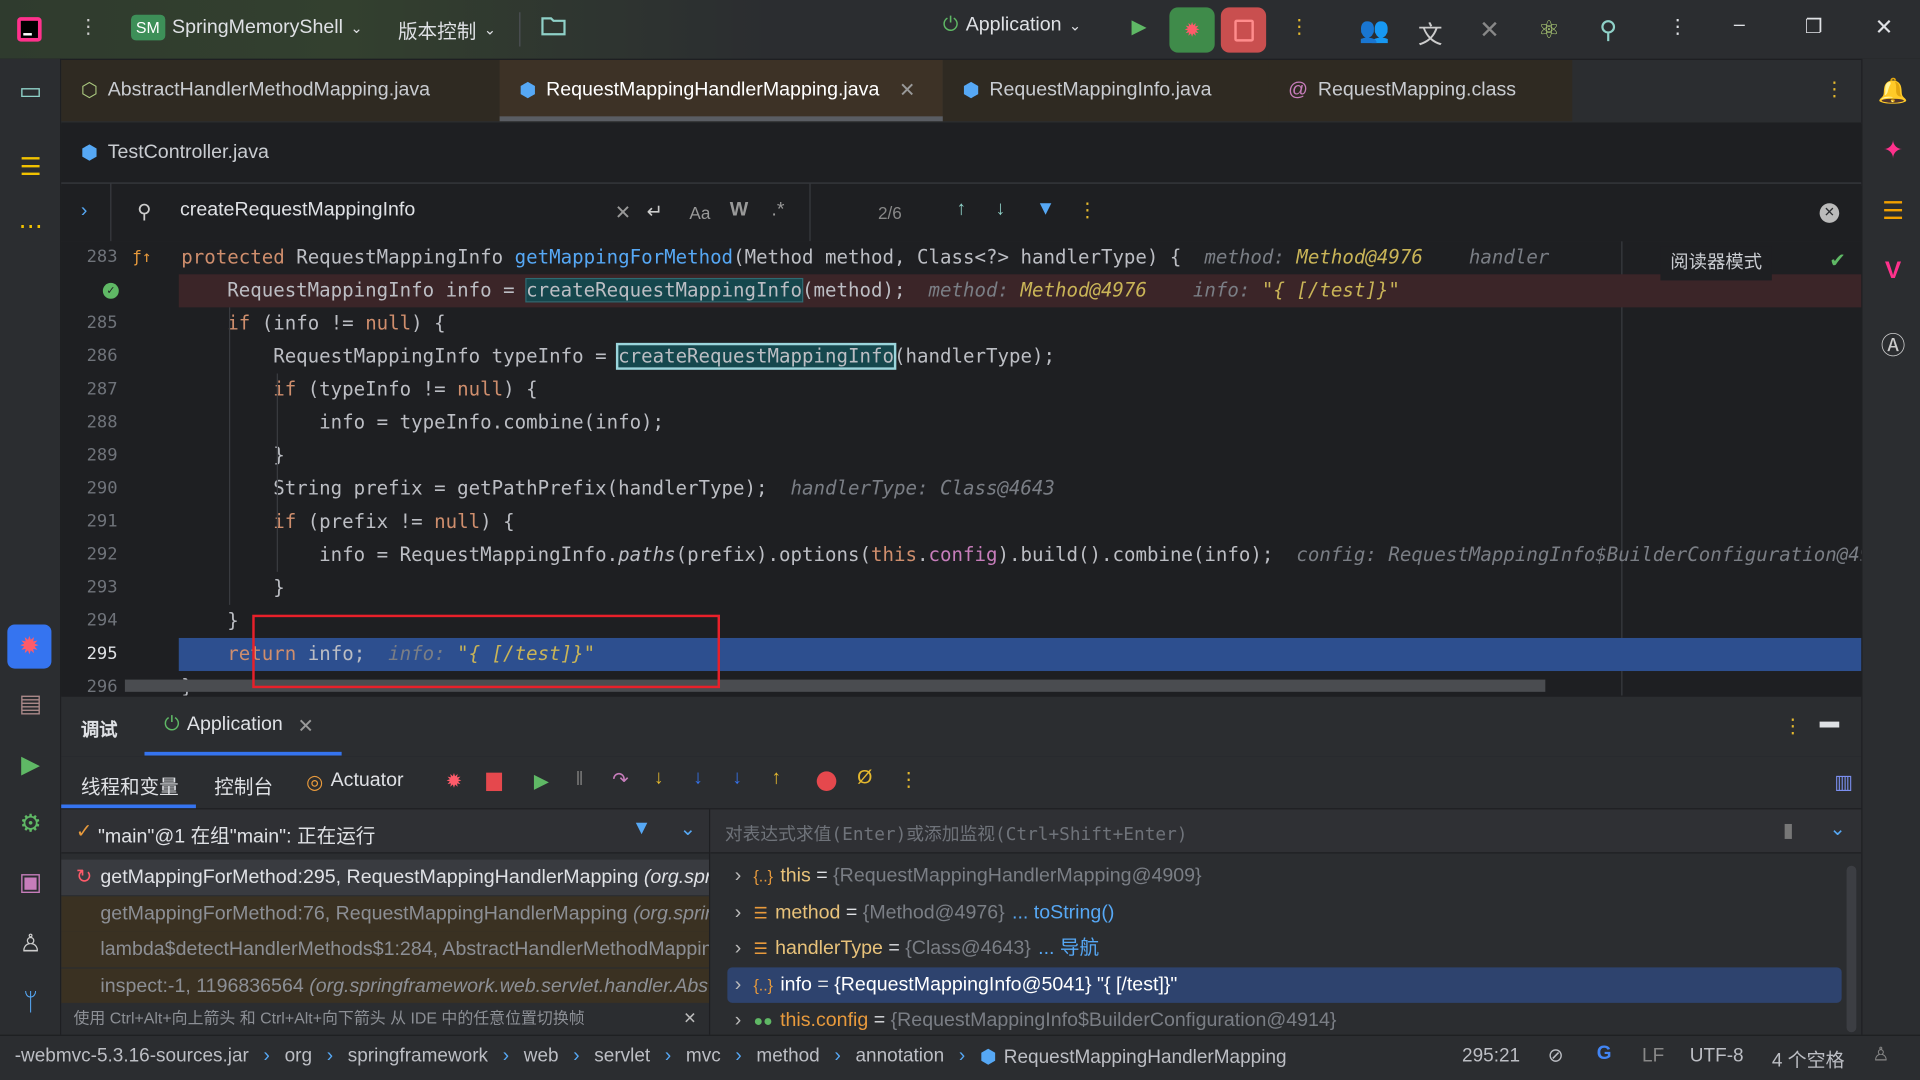 The image size is (1920, 1080). Describe the element at coordinates (699, 213) in the screenshot. I see `match-case-toggle: Aa` at that location.